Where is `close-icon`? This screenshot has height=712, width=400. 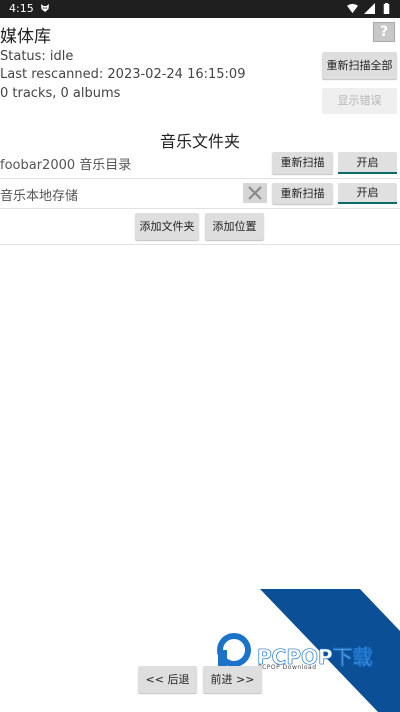 close-icon is located at coordinates (255, 193).